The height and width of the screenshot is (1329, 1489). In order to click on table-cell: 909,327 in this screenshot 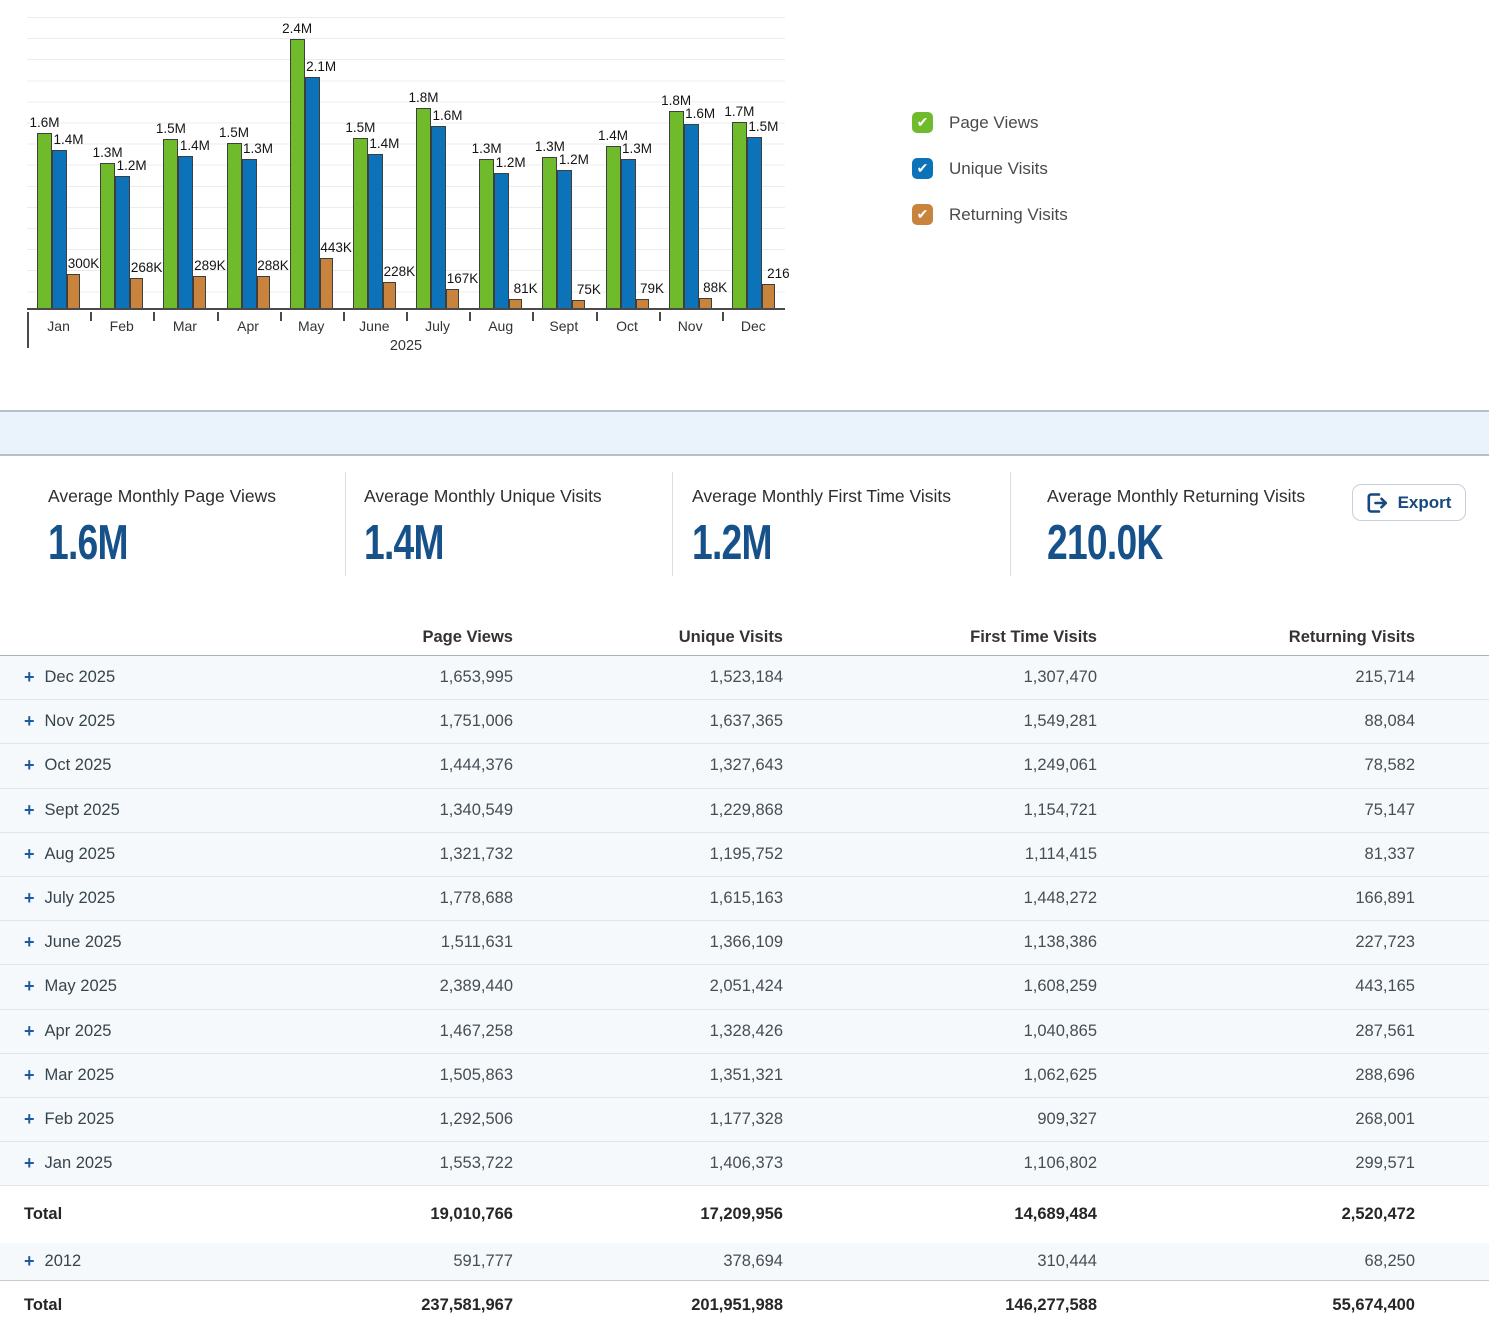, I will do `click(1067, 1118)`.